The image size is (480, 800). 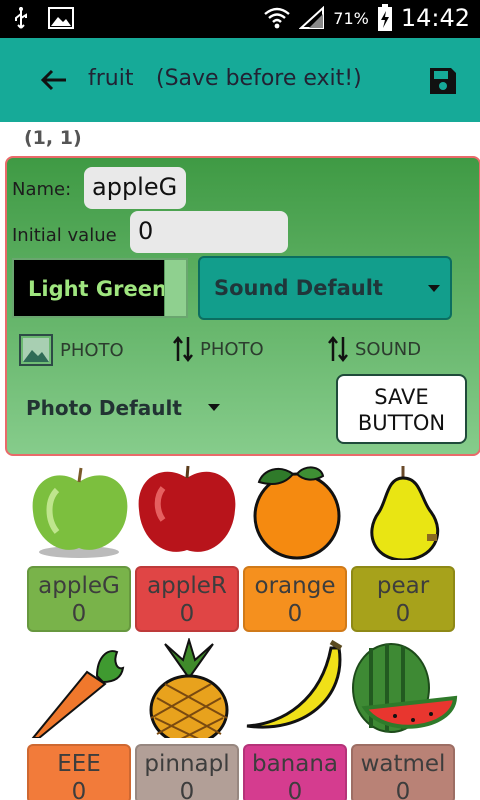 I want to click on photo-swap-button: PHOTO, so click(x=218, y=349).